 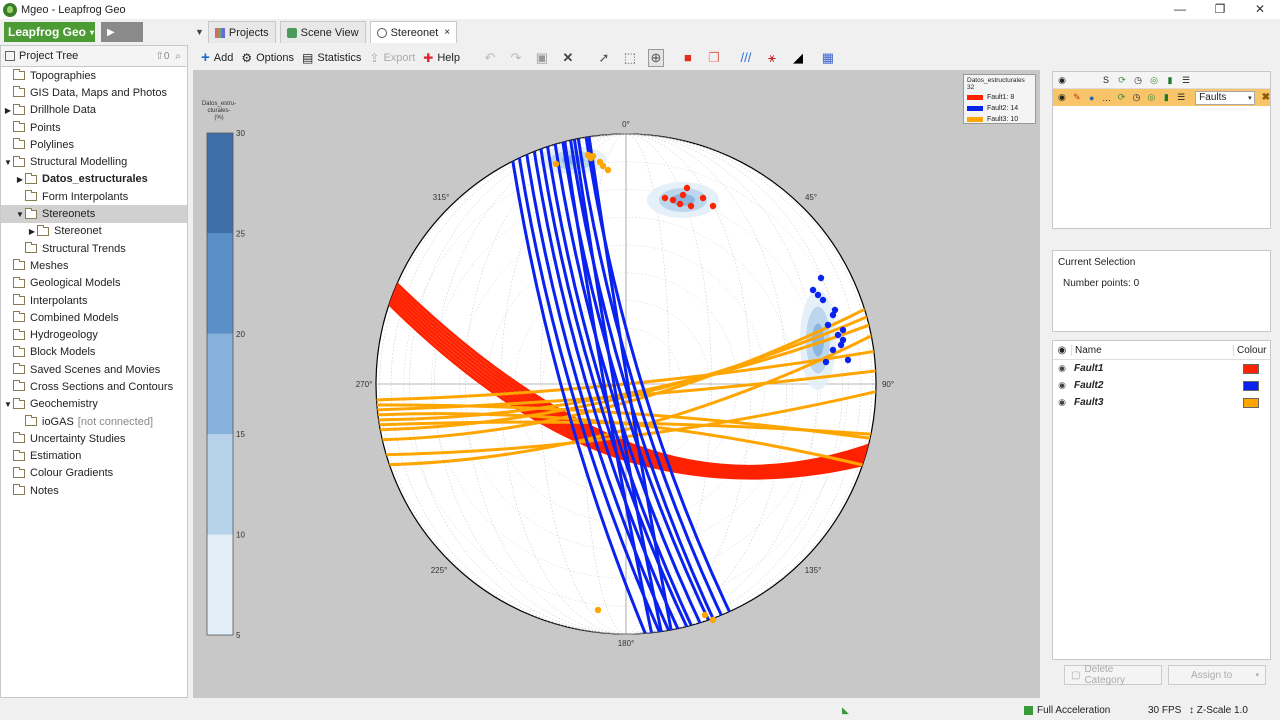 What do you see at coordinates (94, 404) in the screenshot?
I see `tree-item: ▼ Geochemistry` at bounding box center [94, 404].